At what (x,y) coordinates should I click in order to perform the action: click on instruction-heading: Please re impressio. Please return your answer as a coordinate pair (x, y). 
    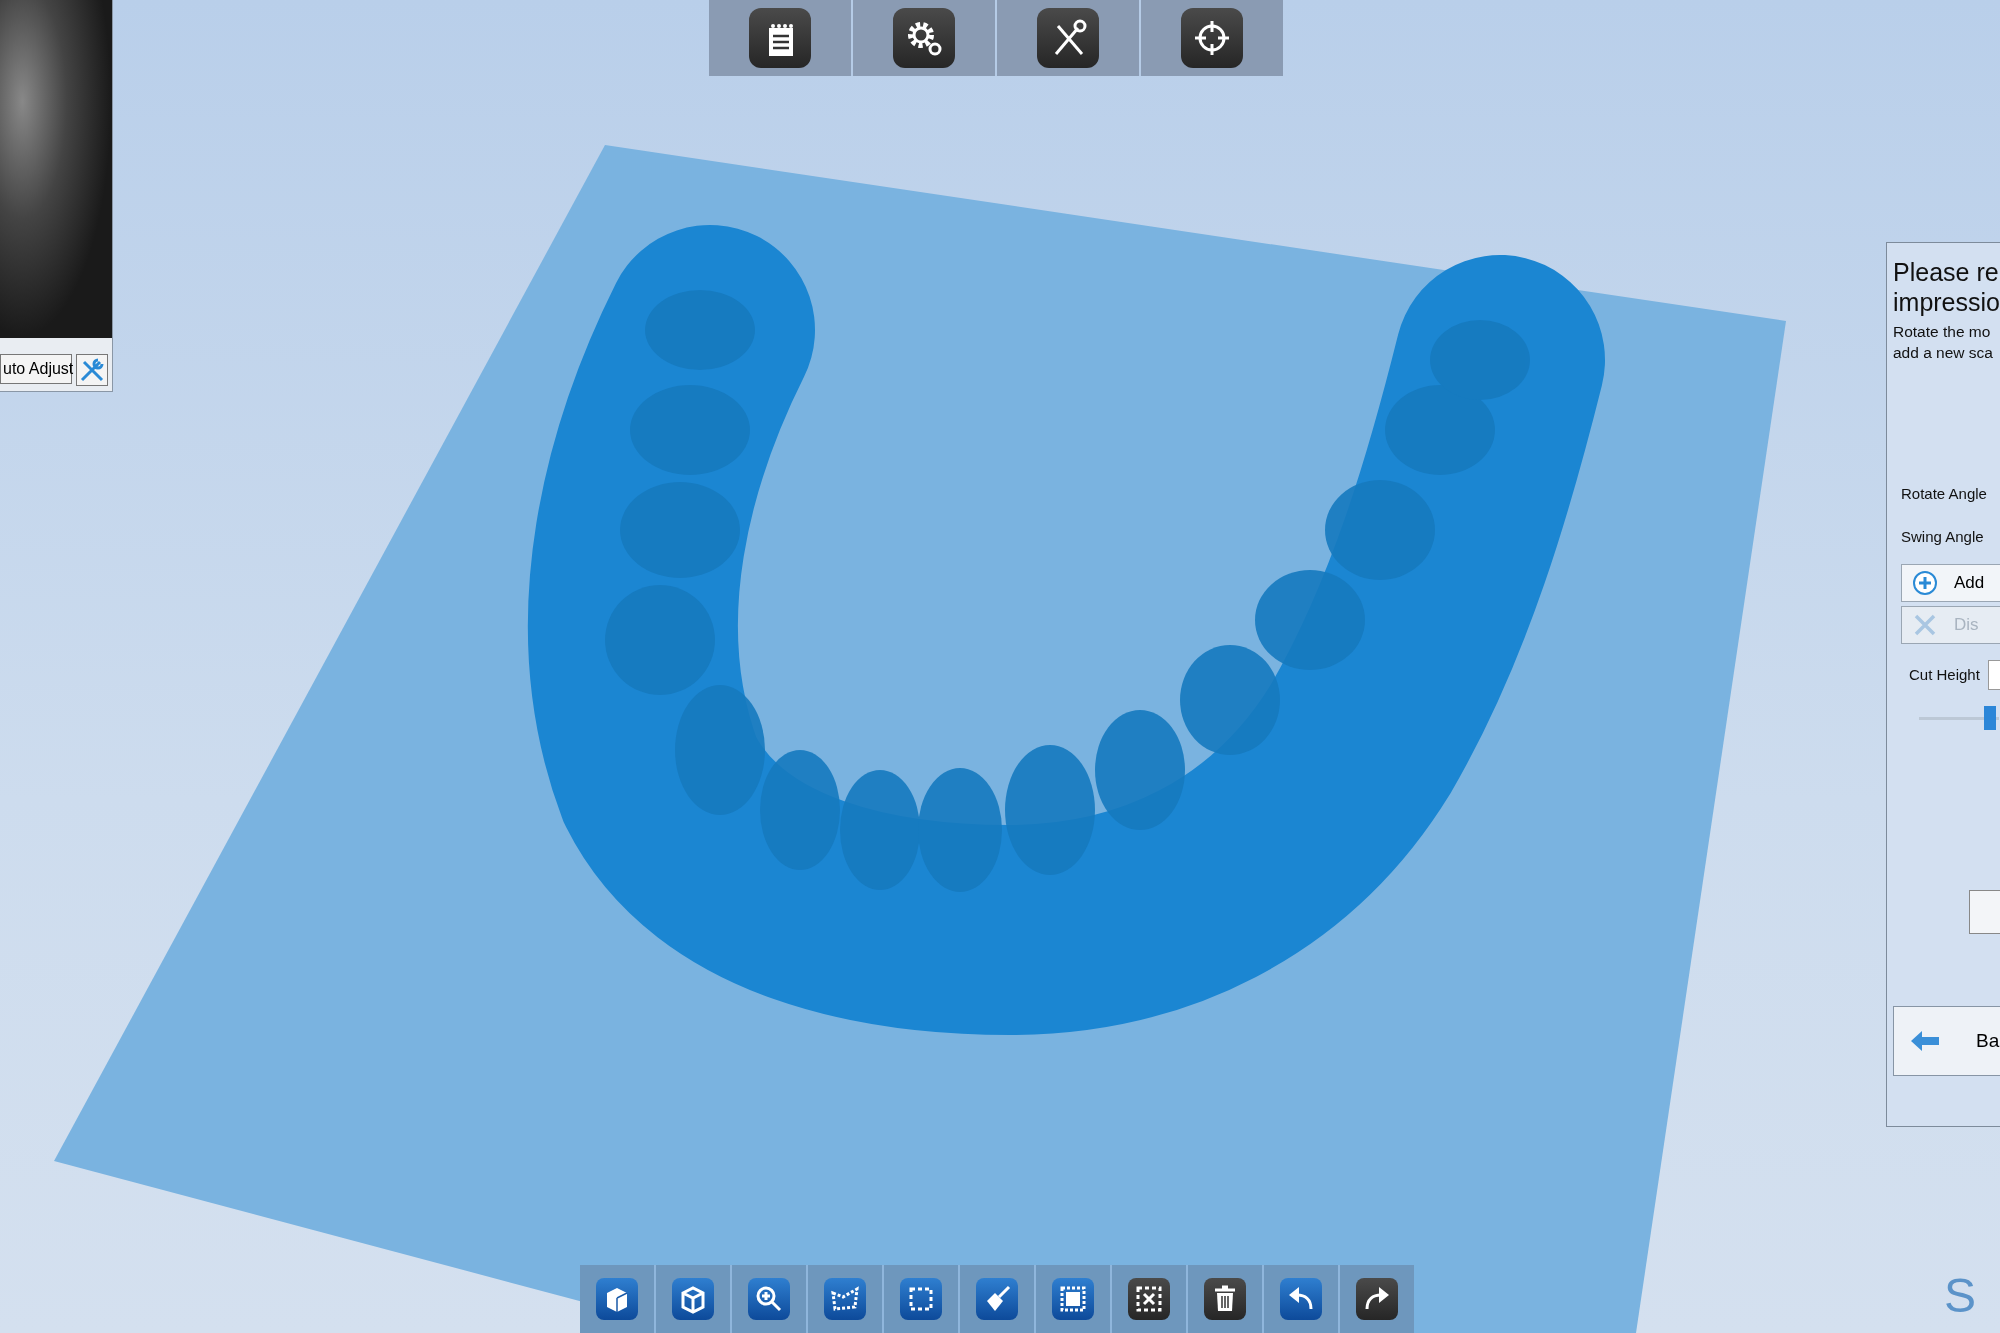
    Looking at the image, I should click on (1946, 287).